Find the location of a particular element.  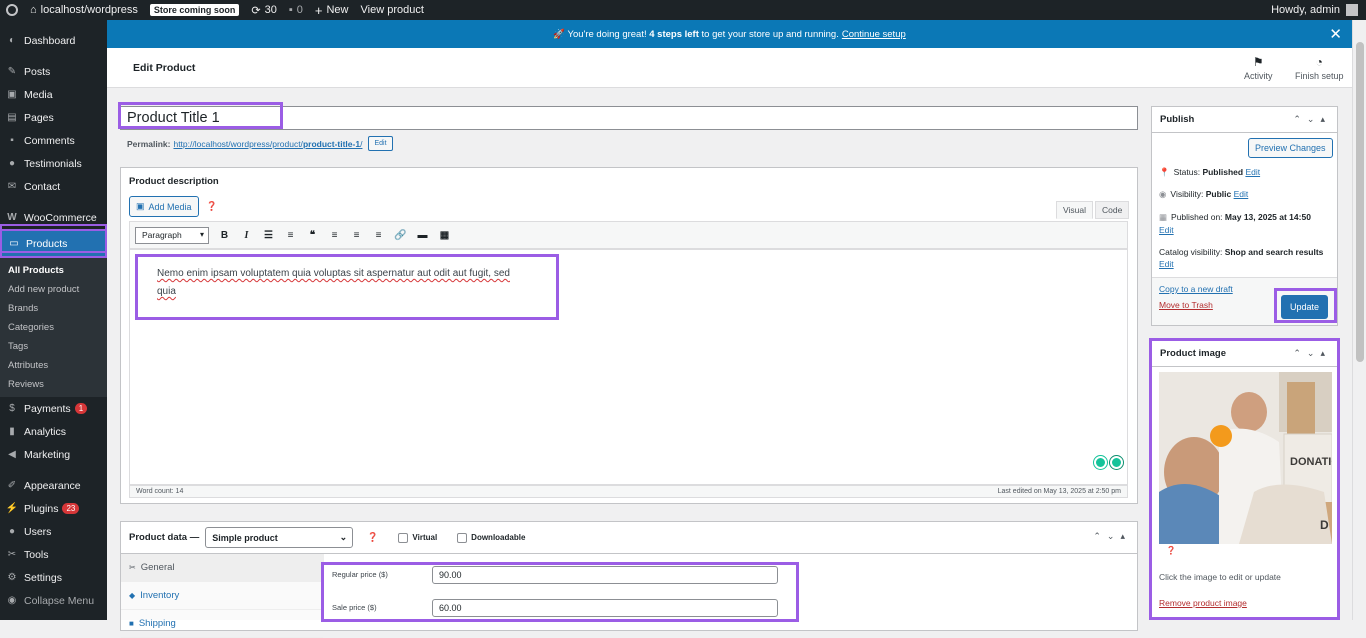

update-button: Update is located at coordinates (1305, 307).